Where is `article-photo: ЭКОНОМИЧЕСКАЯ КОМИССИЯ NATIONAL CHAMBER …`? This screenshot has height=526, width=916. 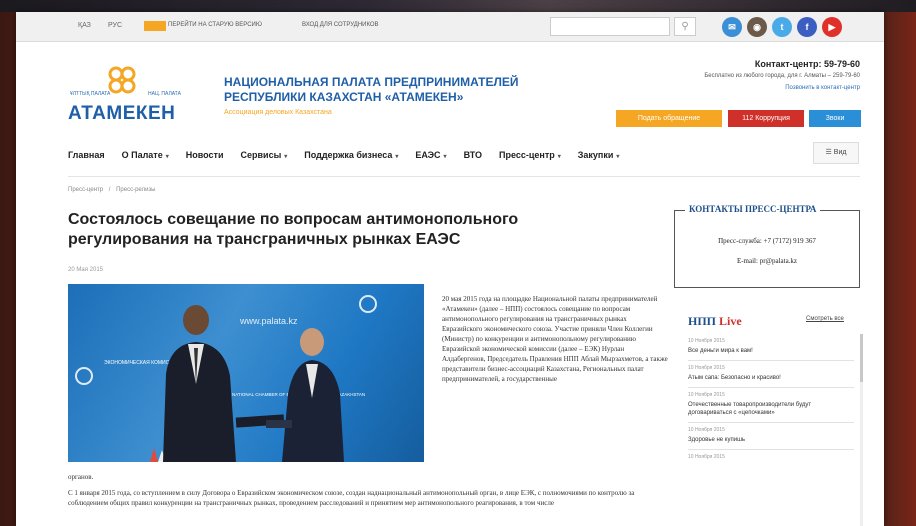 article-photo: ЭКОНОМИЧЕСКАЯ КОМИССИЯ NATIONAL CHAMBER … is located at coordinates (246, 373).